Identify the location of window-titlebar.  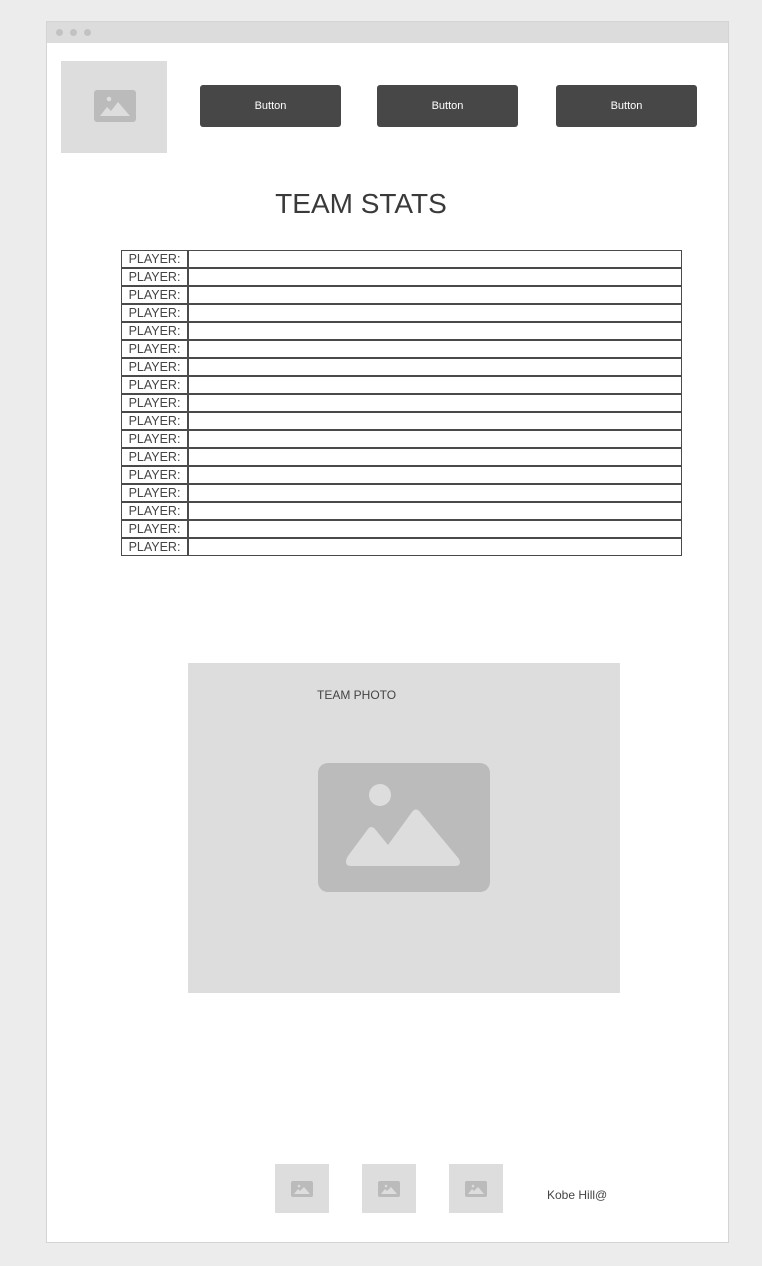
(387, 32).